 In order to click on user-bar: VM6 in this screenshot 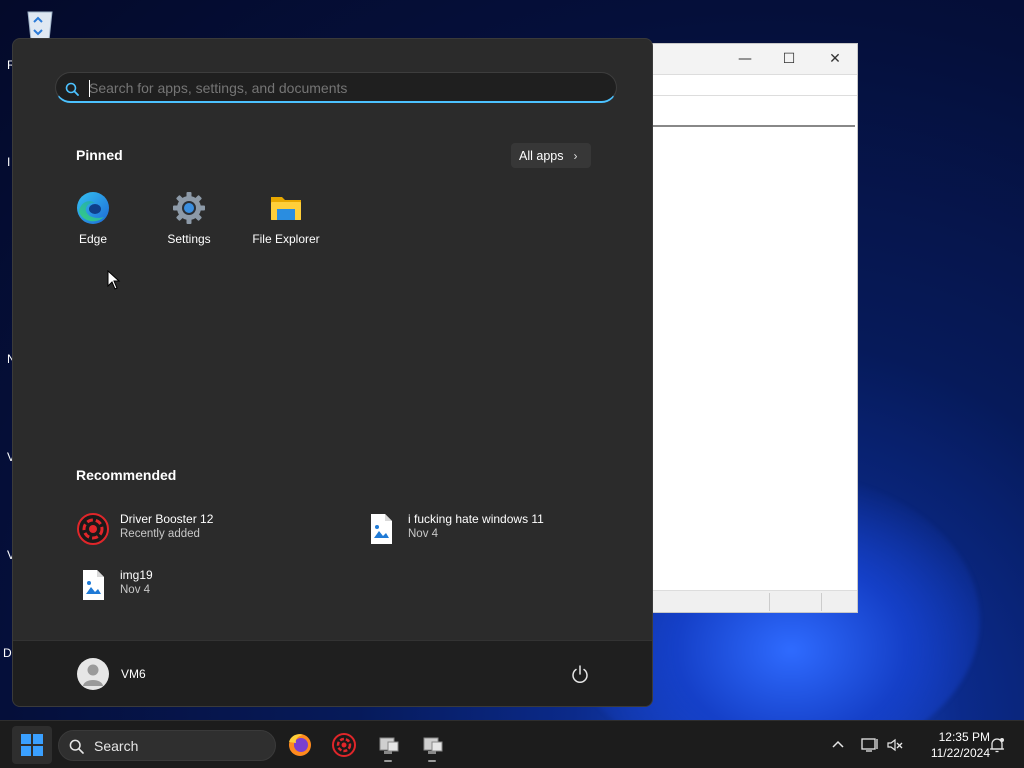, I will do `click(332, 673)`.